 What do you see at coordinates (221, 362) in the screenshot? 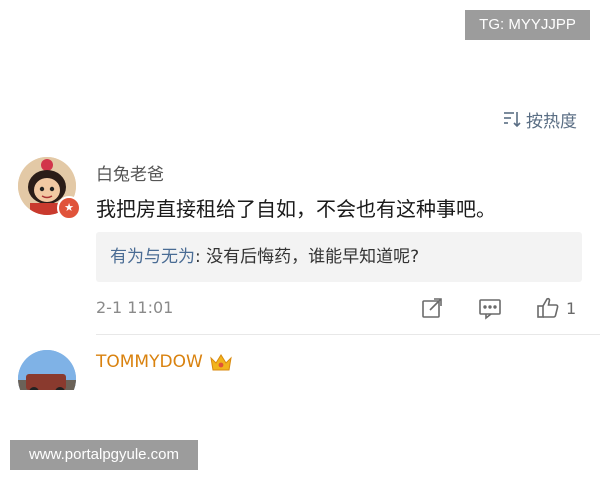
I see `crown-icon` at bounding box center [221, 362].